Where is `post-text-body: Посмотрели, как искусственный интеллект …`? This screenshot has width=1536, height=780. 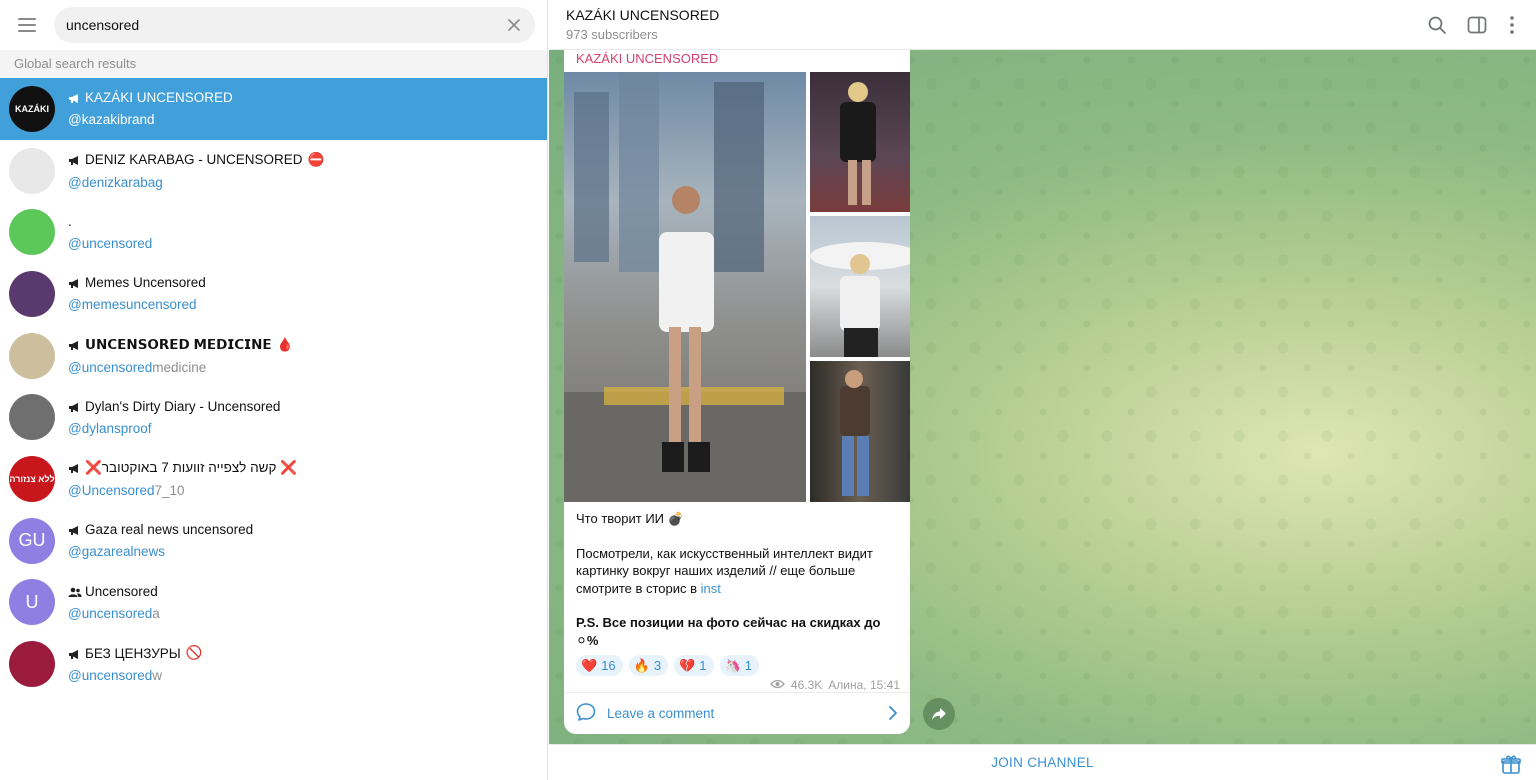 post-text-body: Посмотрели, как искусственный интеллект … is located at coordinates (724, 570).